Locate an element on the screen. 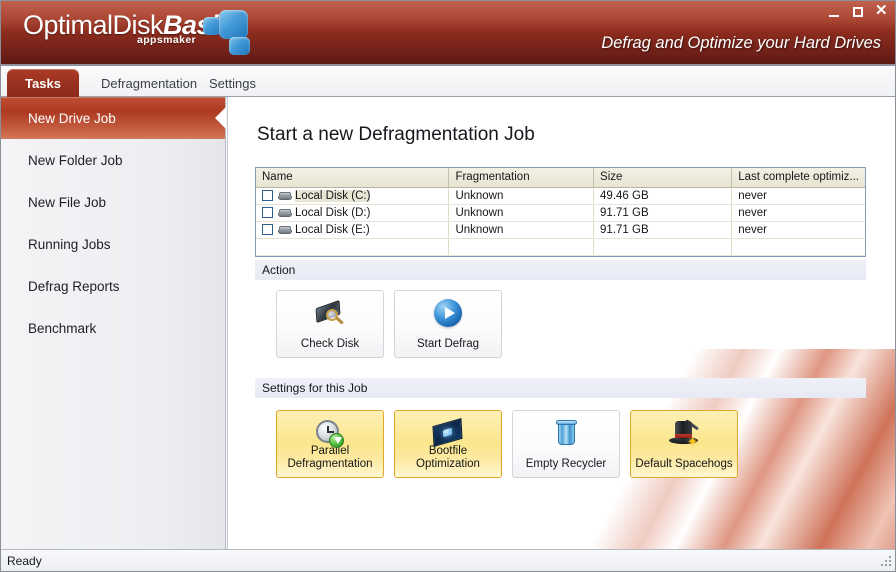 This screenshot has width=896, height=572. boot-screen-icon is located at coordinates (448, 432).